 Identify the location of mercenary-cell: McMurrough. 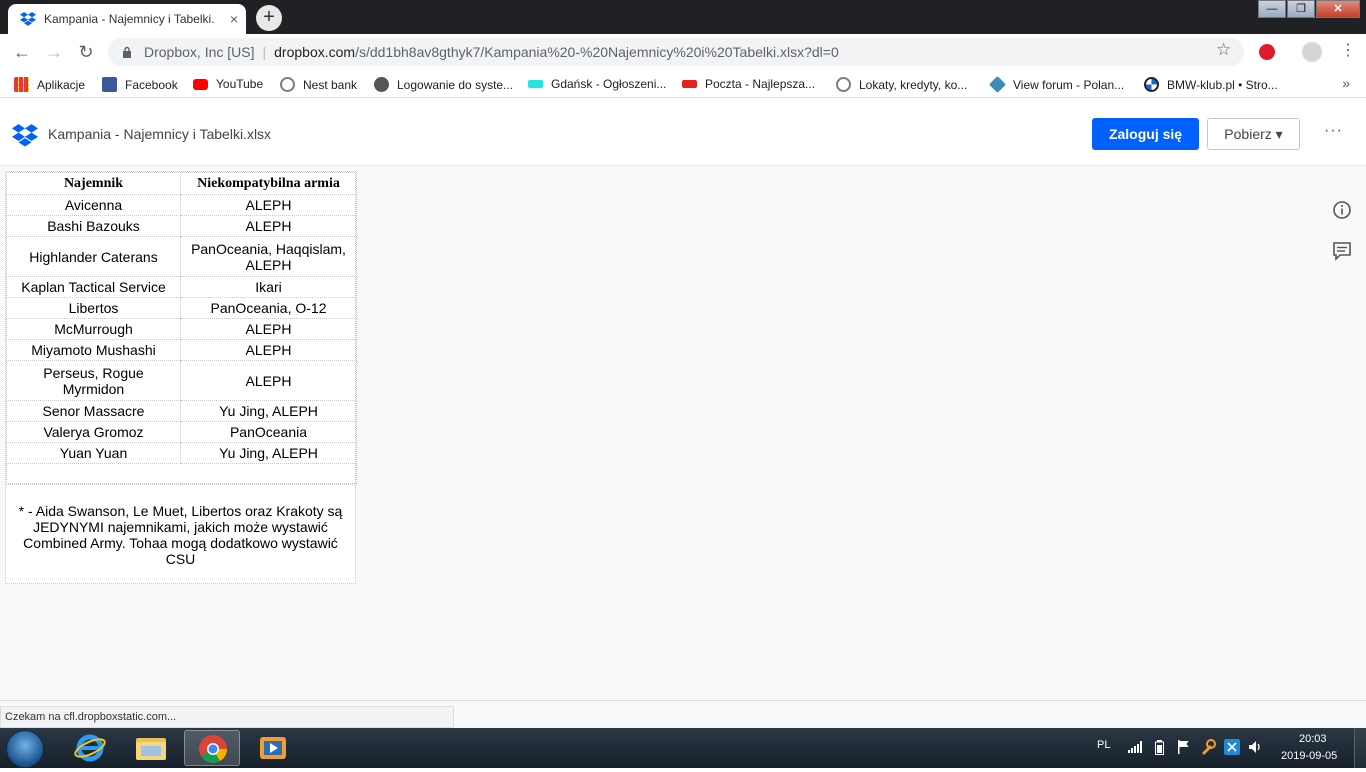
(93, 329).